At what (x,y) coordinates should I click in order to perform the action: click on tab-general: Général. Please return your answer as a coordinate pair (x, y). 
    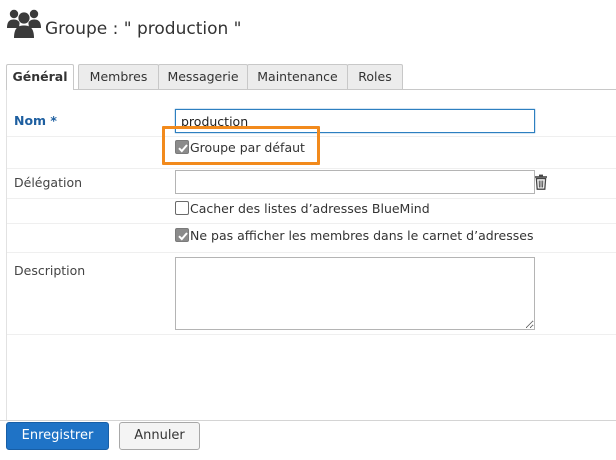
    Looking at the image, I should click on (40, 77).